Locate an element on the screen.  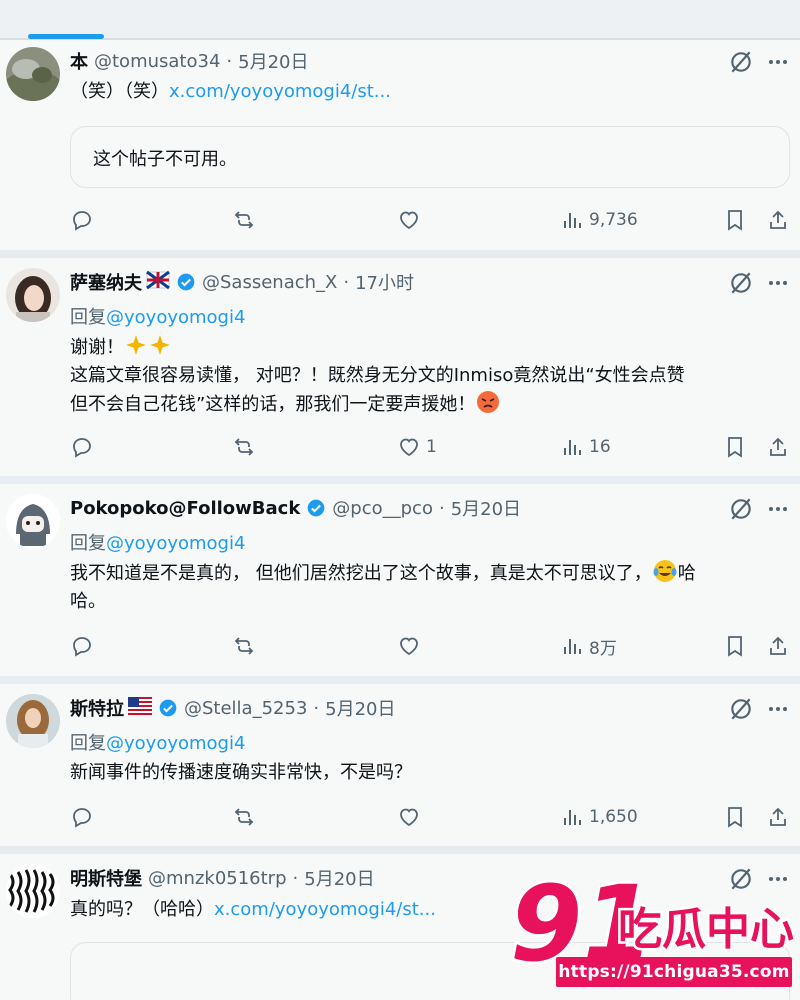
user-handle: @Stella_5253 is located at coordinates (245, 708).